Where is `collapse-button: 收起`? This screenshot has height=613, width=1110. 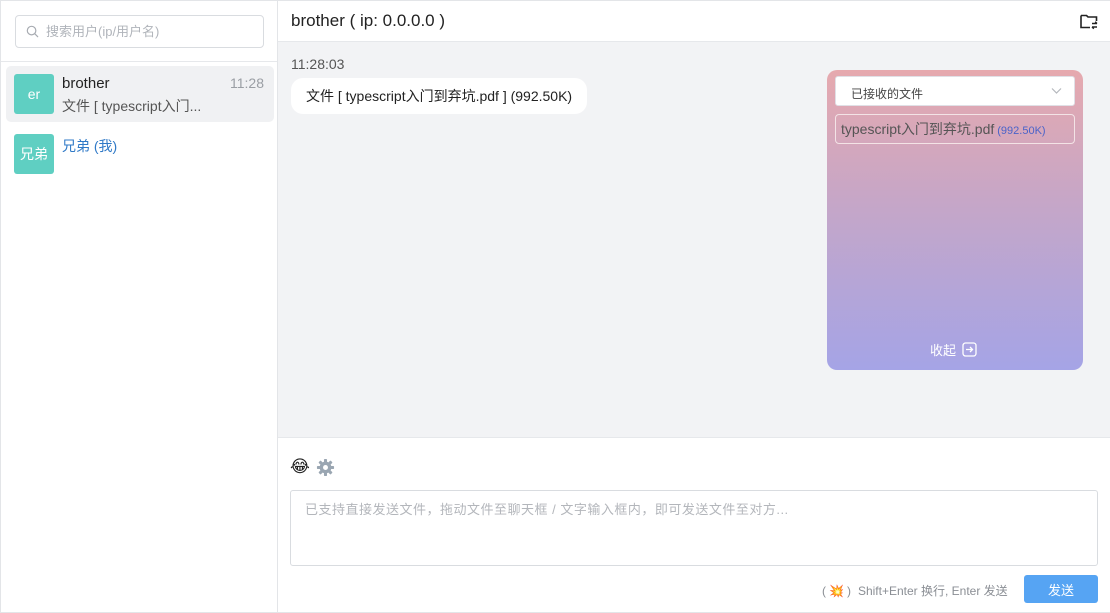
collapse-button: 收起 is located at coordinates (953, 349).